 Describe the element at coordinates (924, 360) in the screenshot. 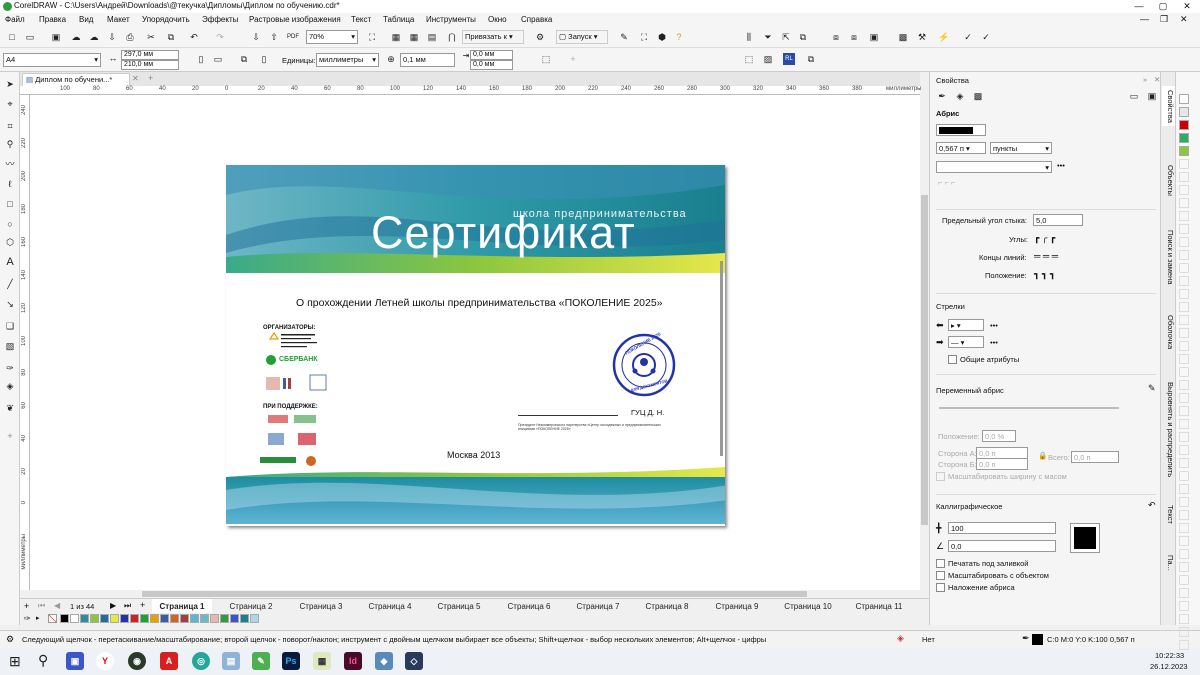

I see `vertical-scroll-thumb` at that location.